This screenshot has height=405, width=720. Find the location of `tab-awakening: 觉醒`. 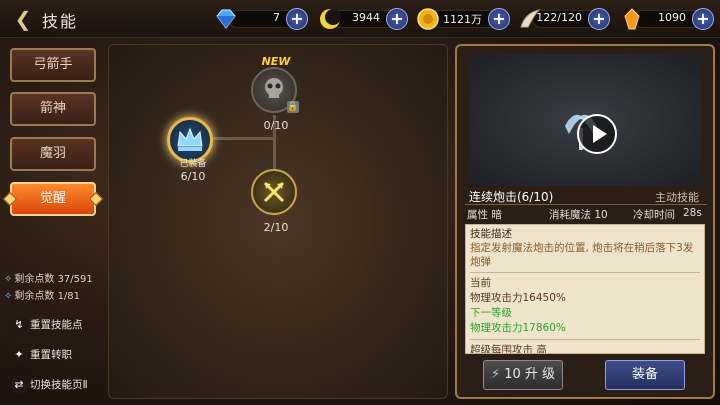

tab-awakening: 觉醒 is located at coordinates (53, 199).